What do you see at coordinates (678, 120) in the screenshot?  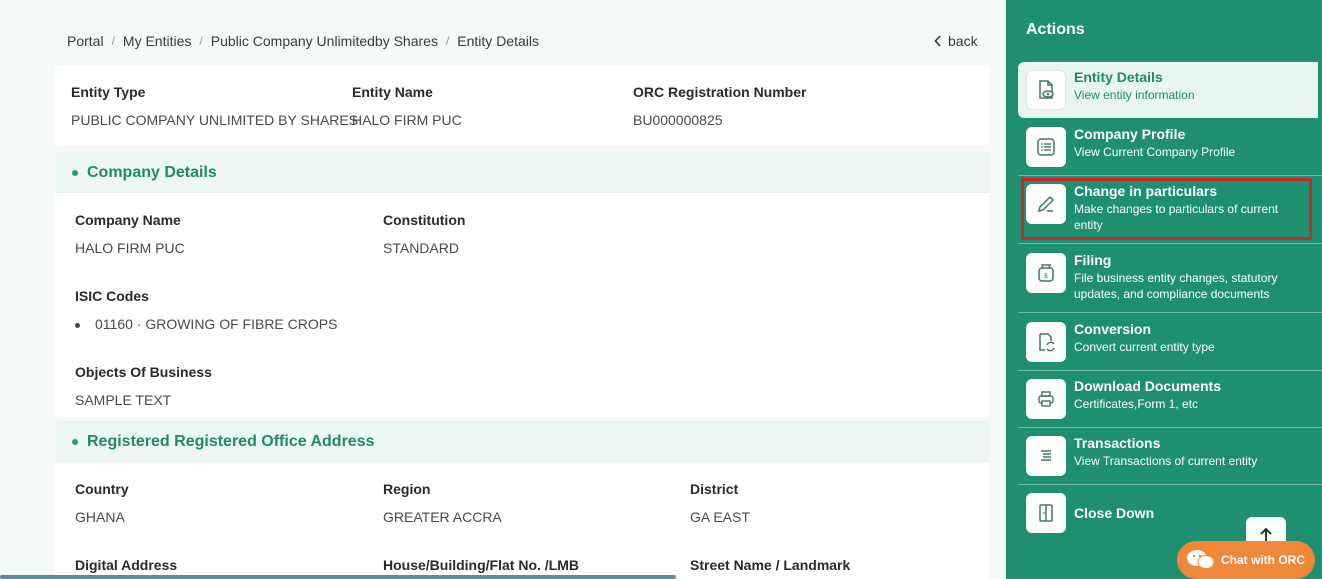 I see `orc-number-value: BU000000825` at bounding box center [678, 120].